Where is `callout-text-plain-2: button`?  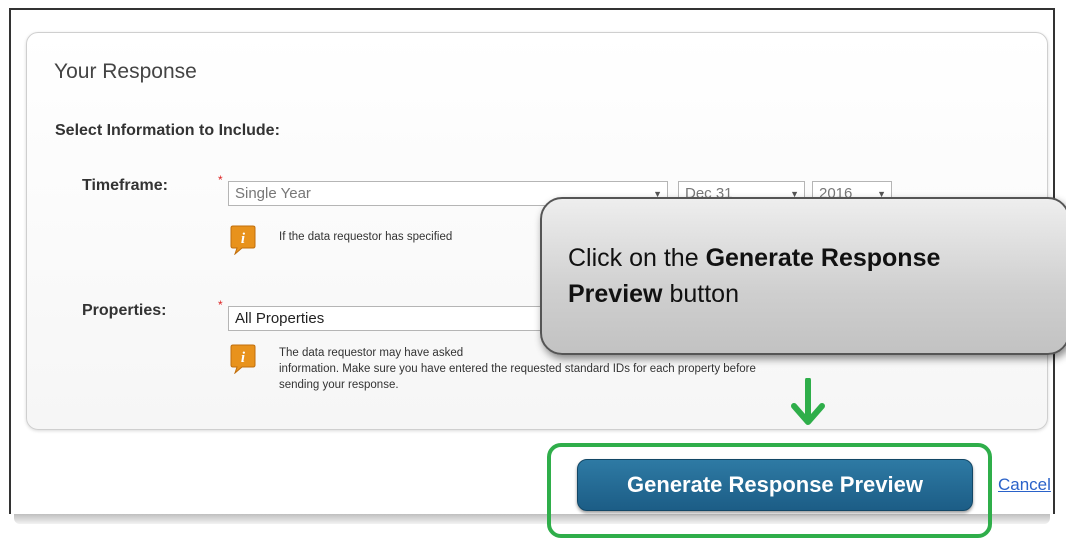 callout-text-plain-2: button is located at coordinates (700, 294).